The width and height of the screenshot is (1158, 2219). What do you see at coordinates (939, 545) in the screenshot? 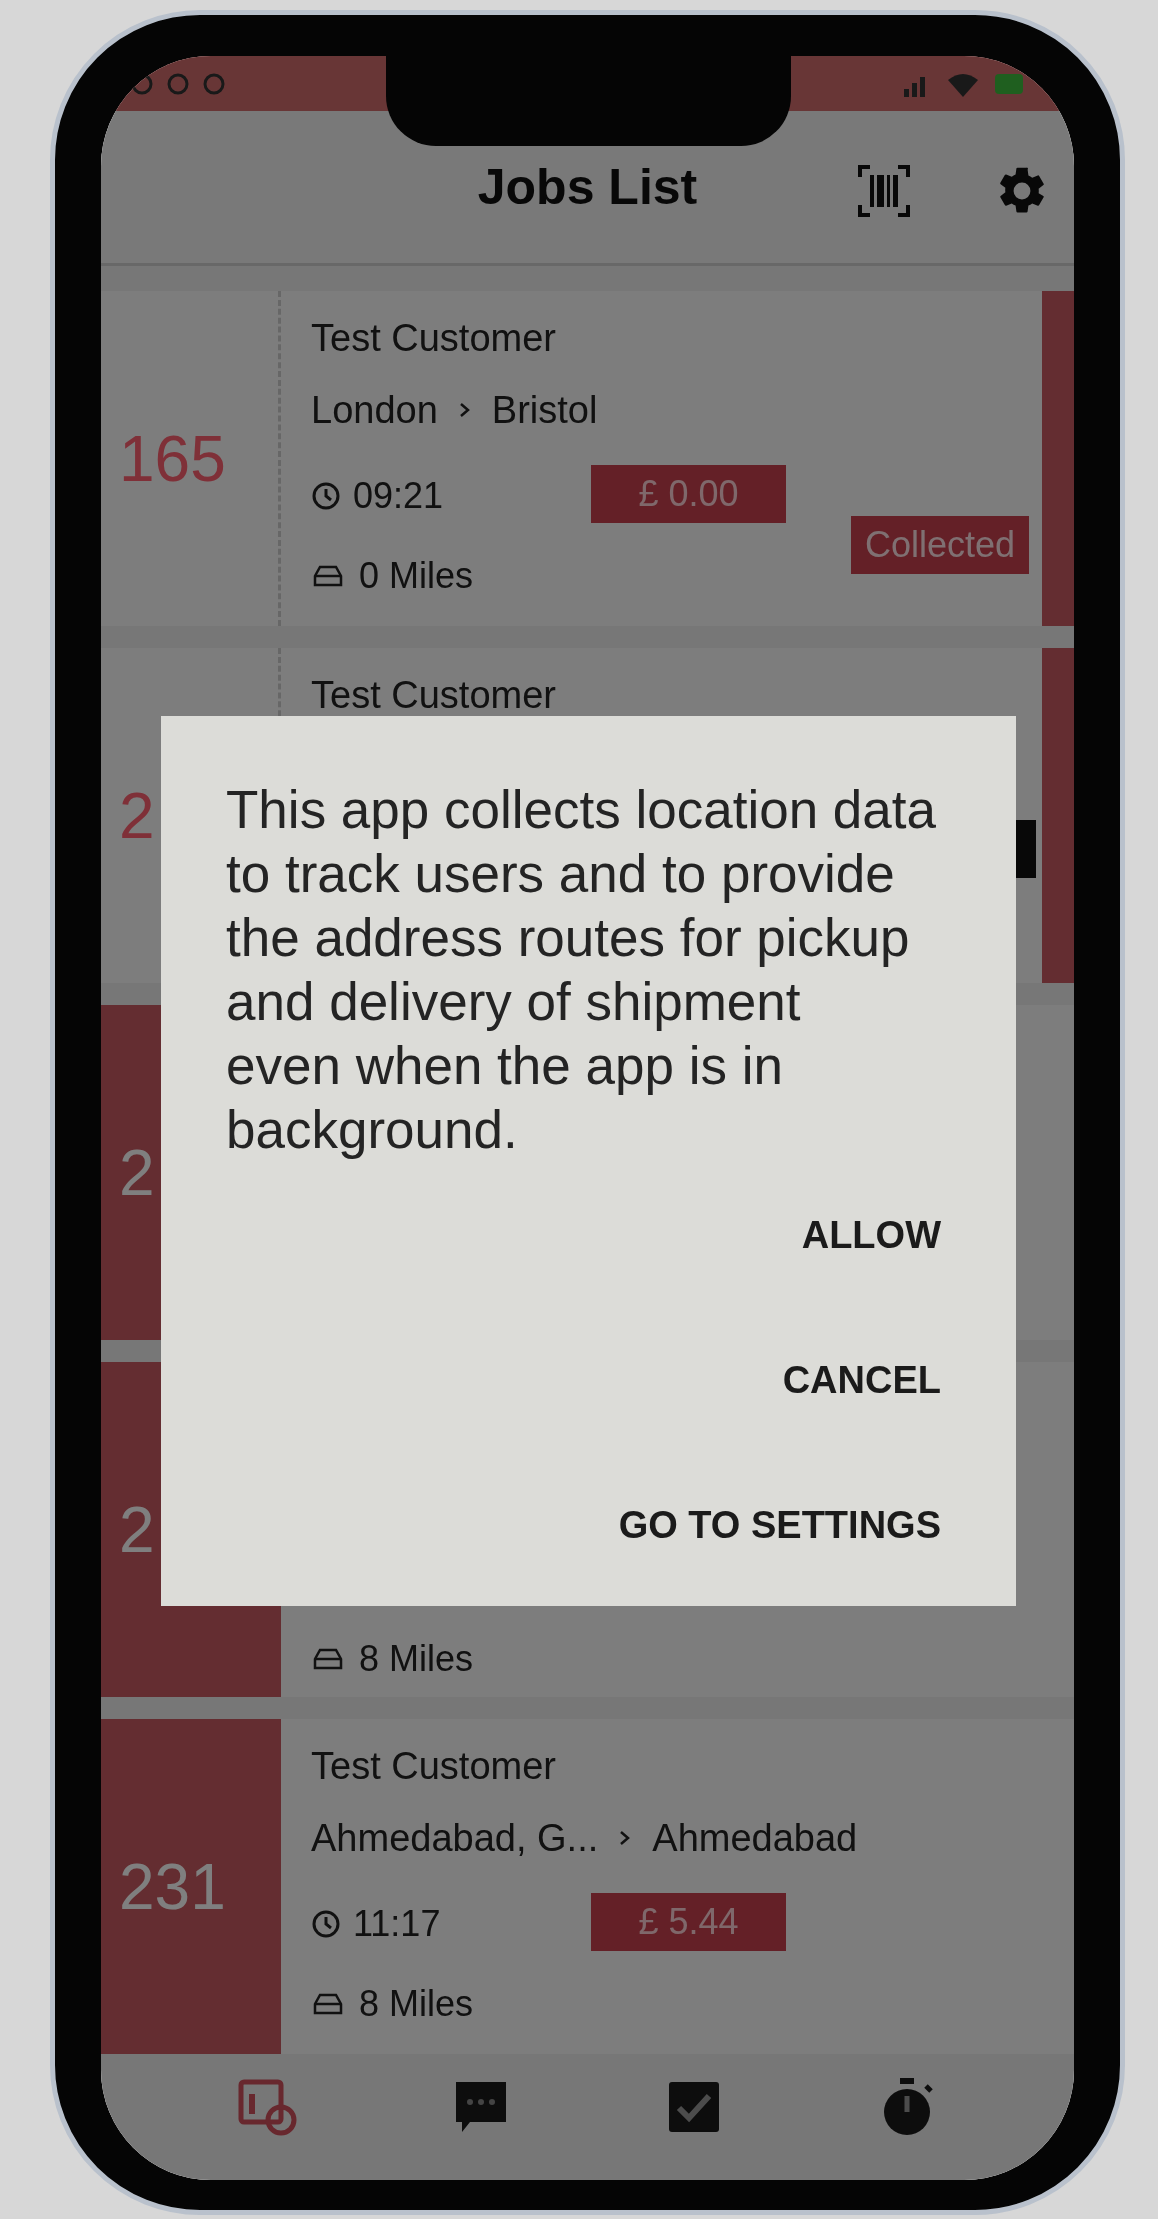
I see `status-badge: Collected` at bounding box center [939, 545].